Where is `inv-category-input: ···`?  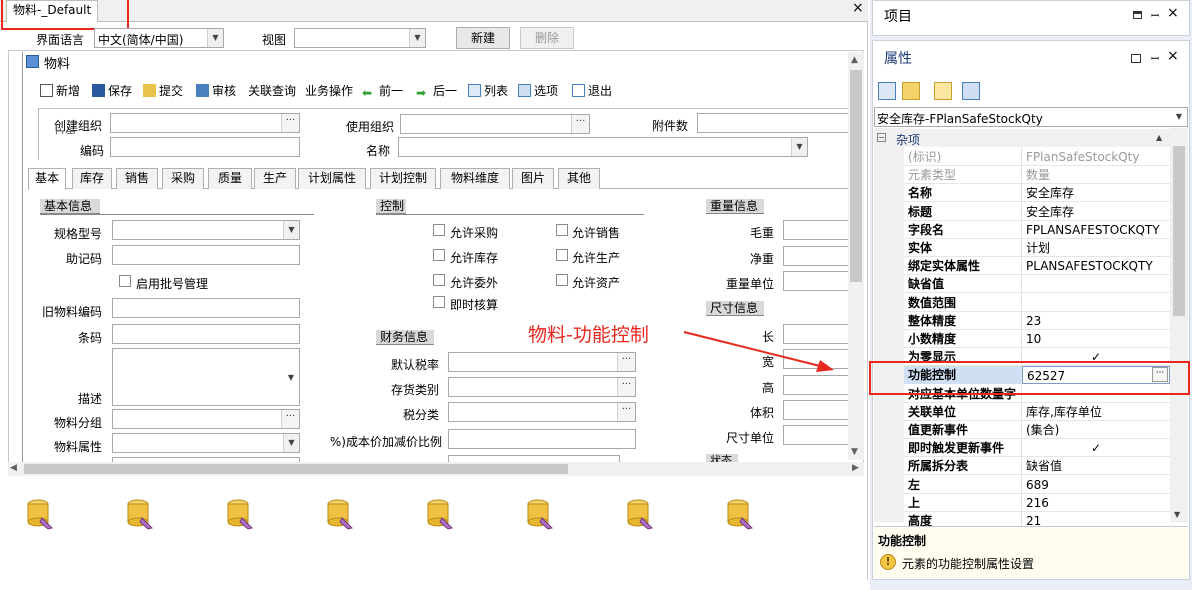
inv-category-input: ··· is located at coordinates (542, 387).